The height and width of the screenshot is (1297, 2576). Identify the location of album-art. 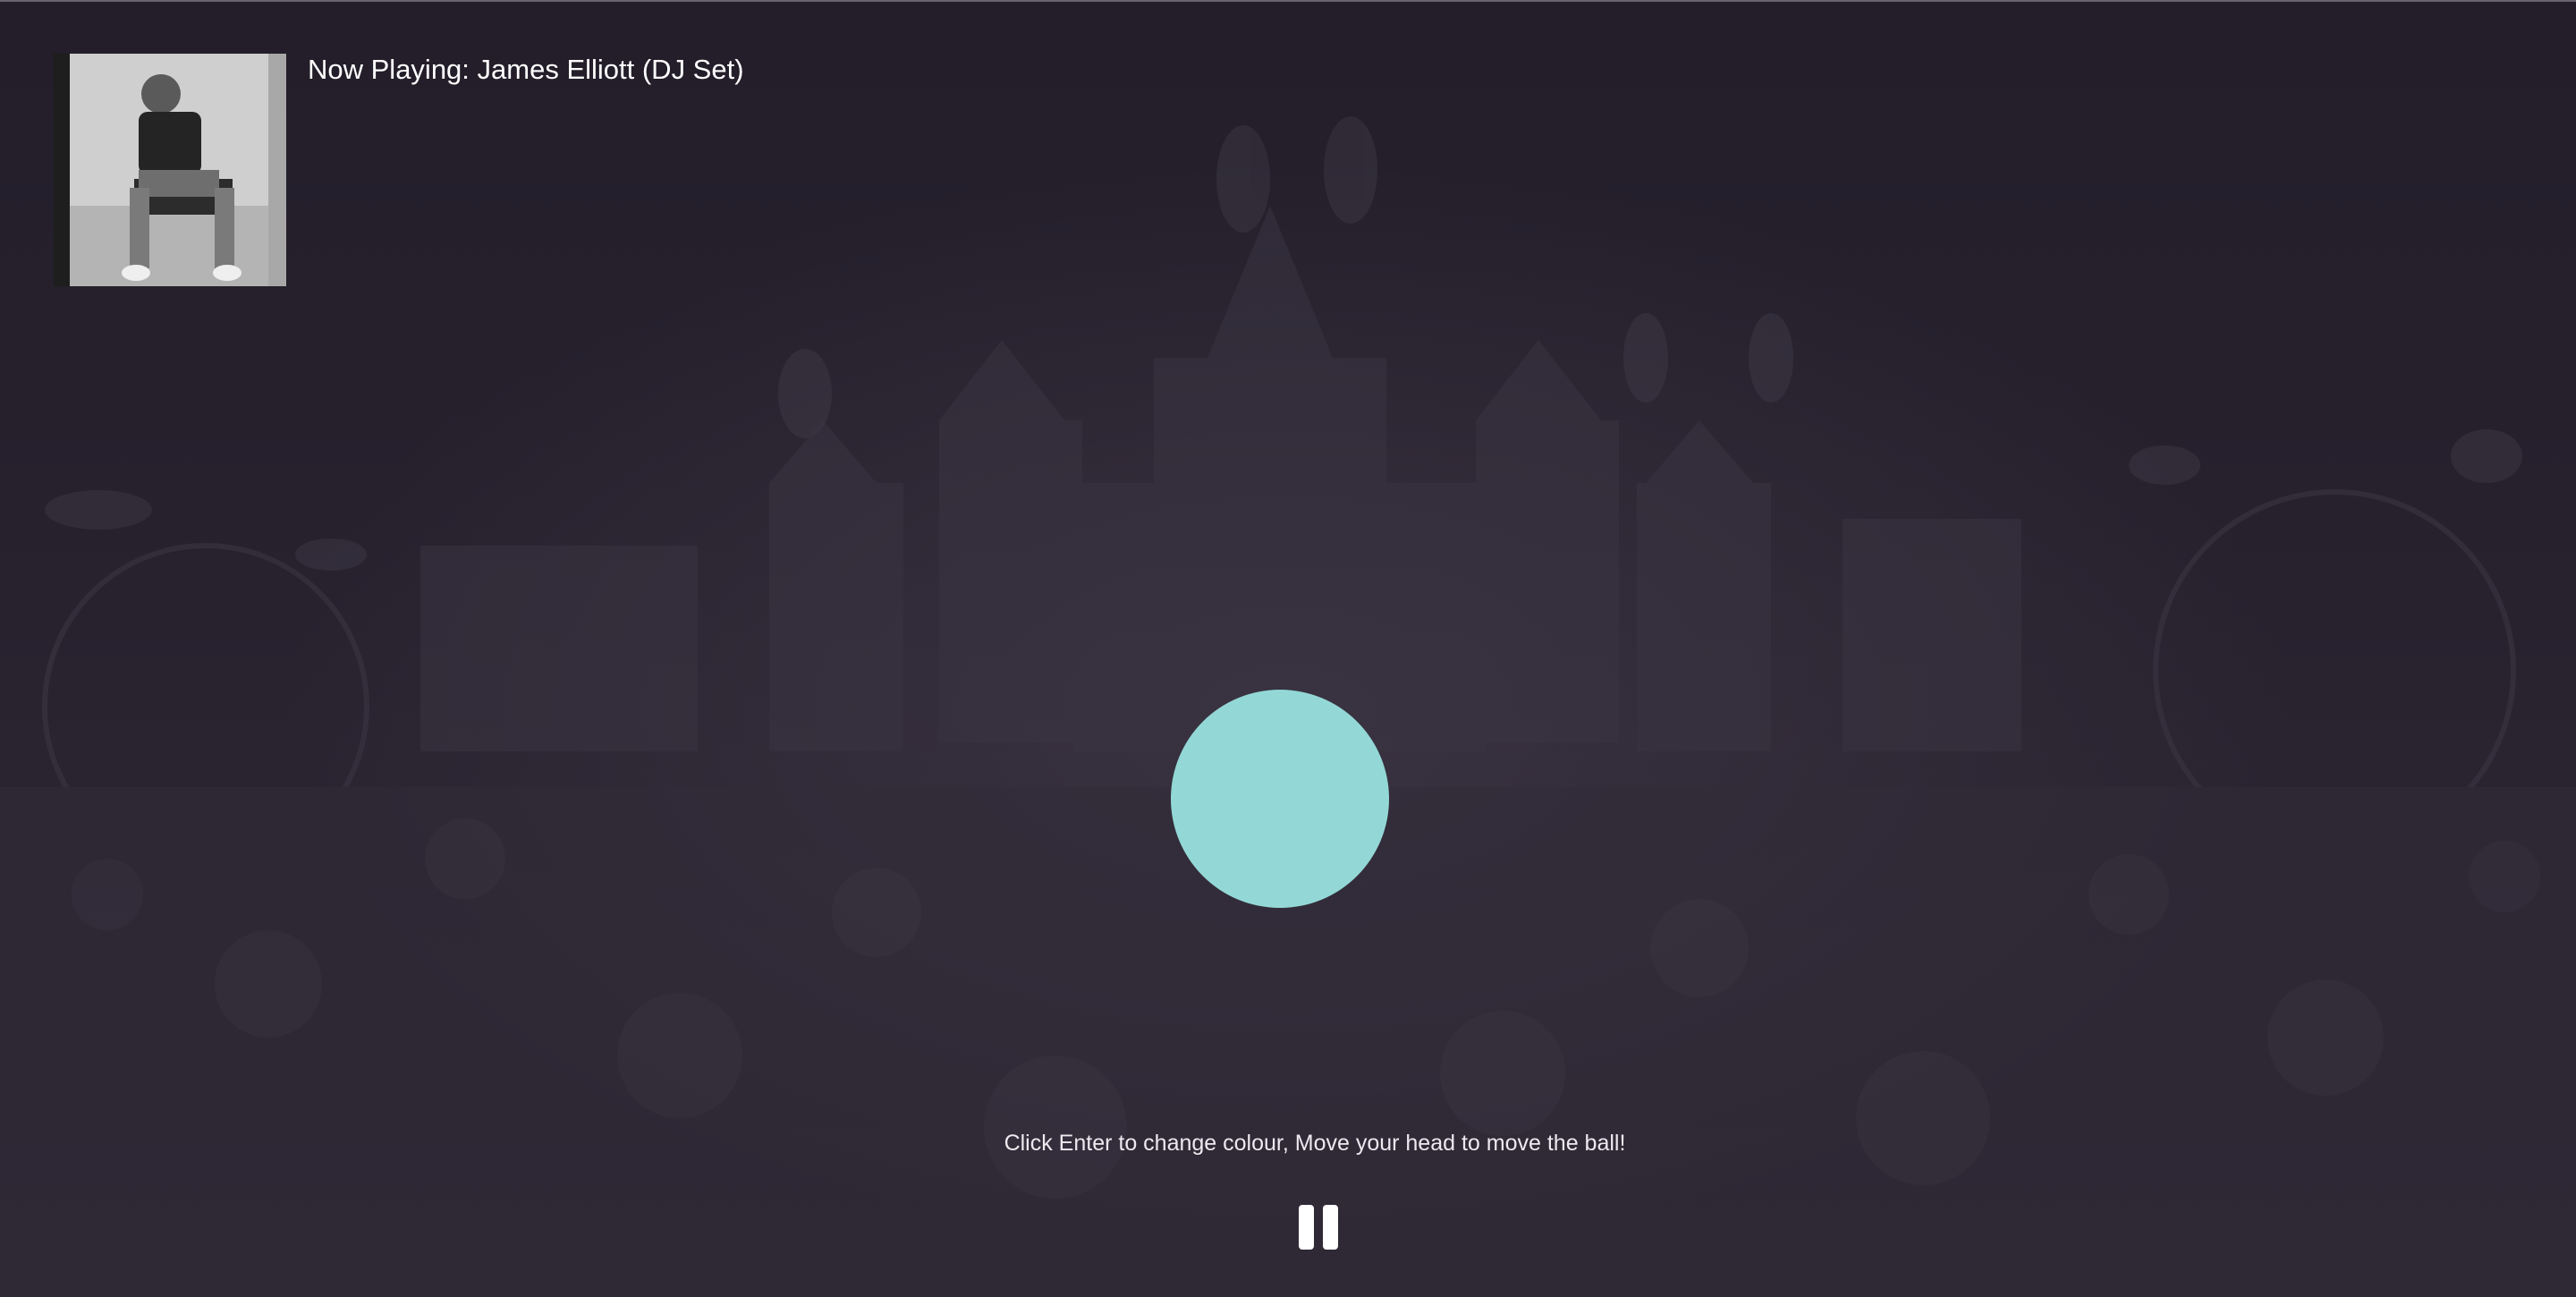
(170, 170).